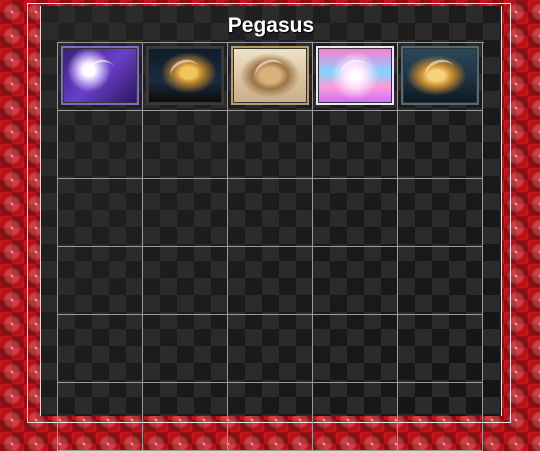  Describe the element at coordinates (271, 25) in the screenshot. I see `page-title: Pegasus` at that location.